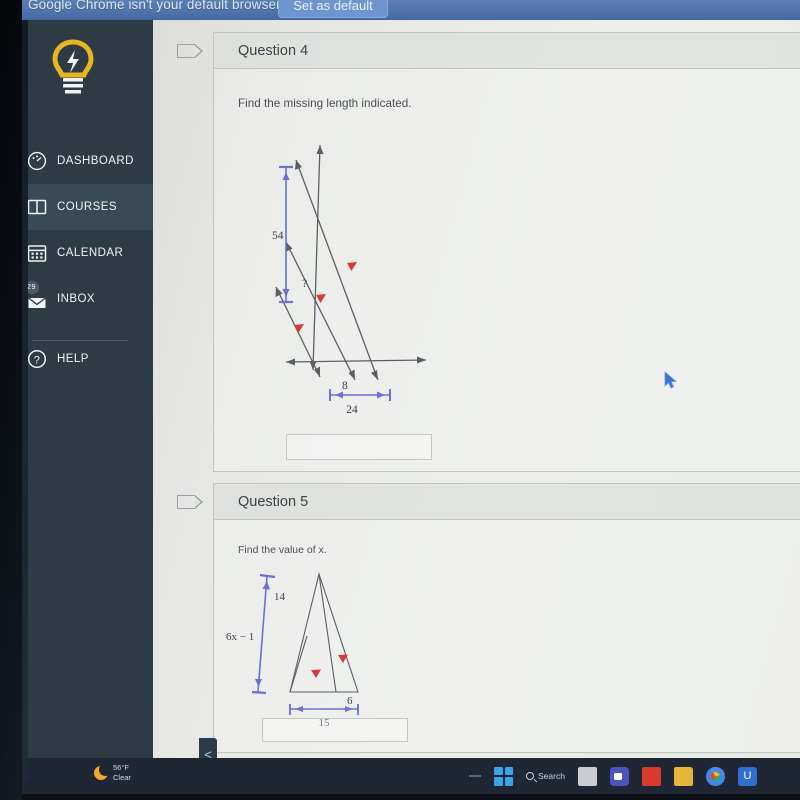  I want to click on figure-label-6x-minus-1: 6x − 1, so click(240, 637).